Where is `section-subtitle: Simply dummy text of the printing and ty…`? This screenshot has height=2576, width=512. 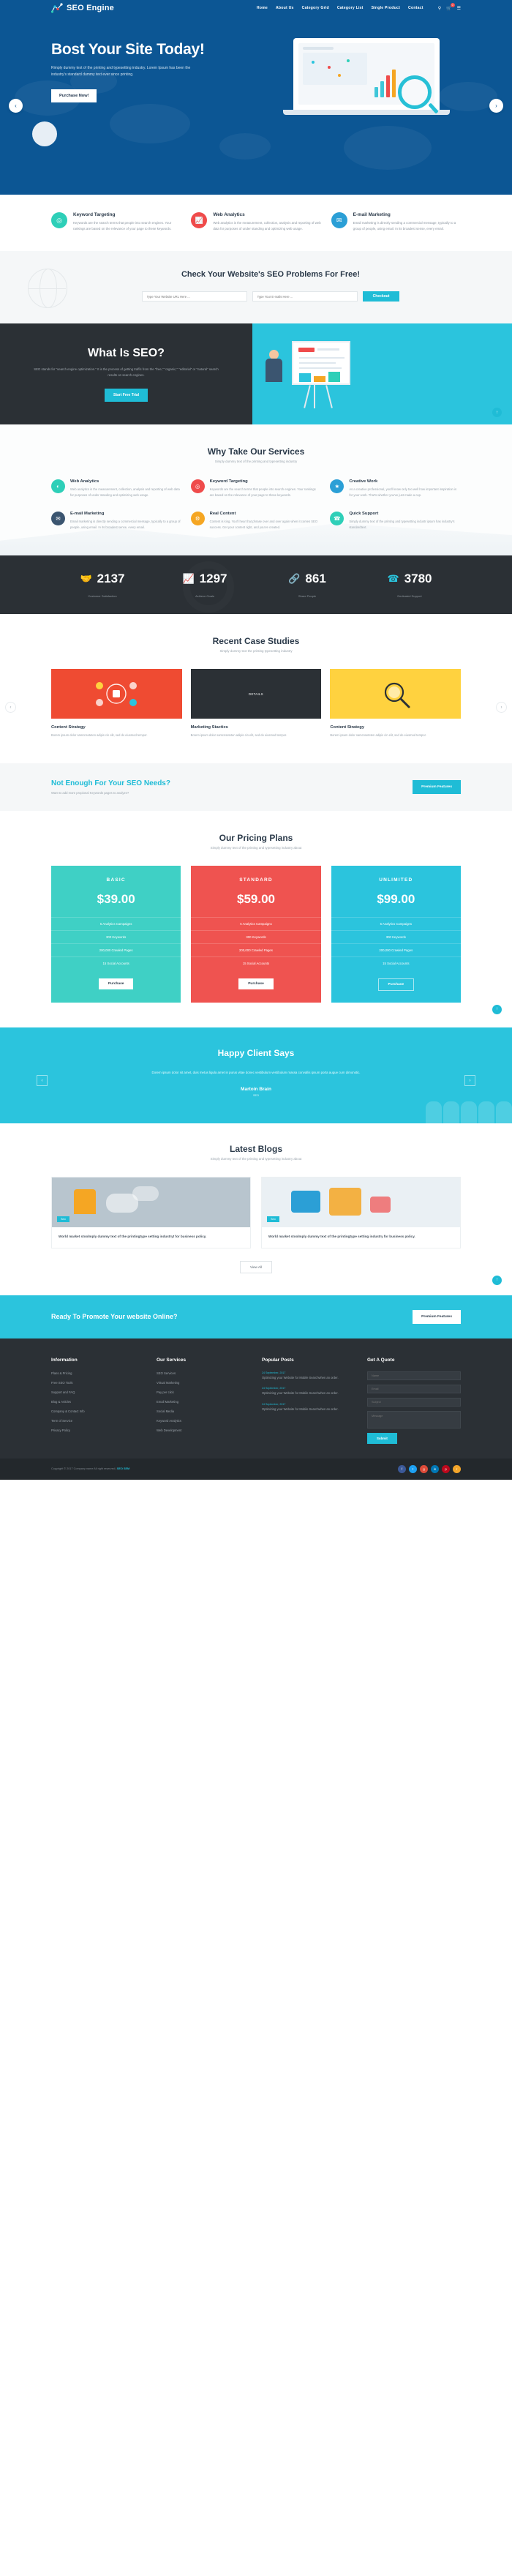 section-subtitle: Simply dummy text of the printing and ty… is located at coordinates (256, 462).